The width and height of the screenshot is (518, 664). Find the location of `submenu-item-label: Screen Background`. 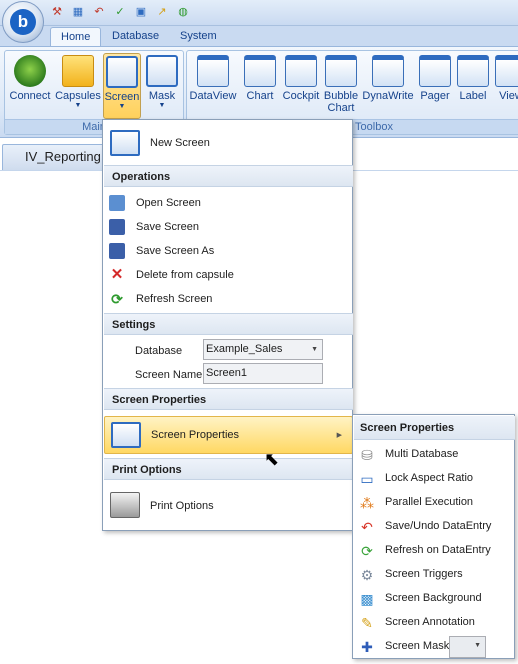

submenu-item-label: Screen Background is located at coordinates (433, 598).